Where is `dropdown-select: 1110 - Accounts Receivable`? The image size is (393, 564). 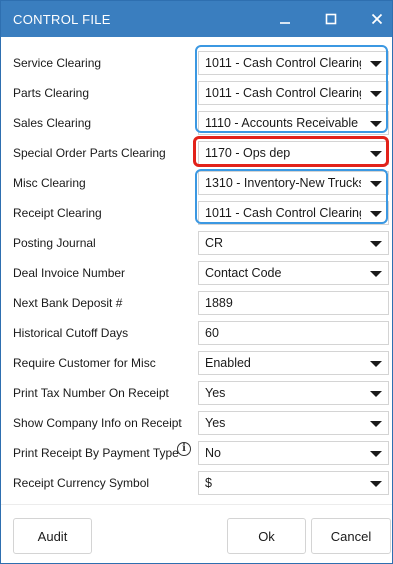 dropdown-select: 1110 - Accounts Receivable is located at coordinates (293, 123).